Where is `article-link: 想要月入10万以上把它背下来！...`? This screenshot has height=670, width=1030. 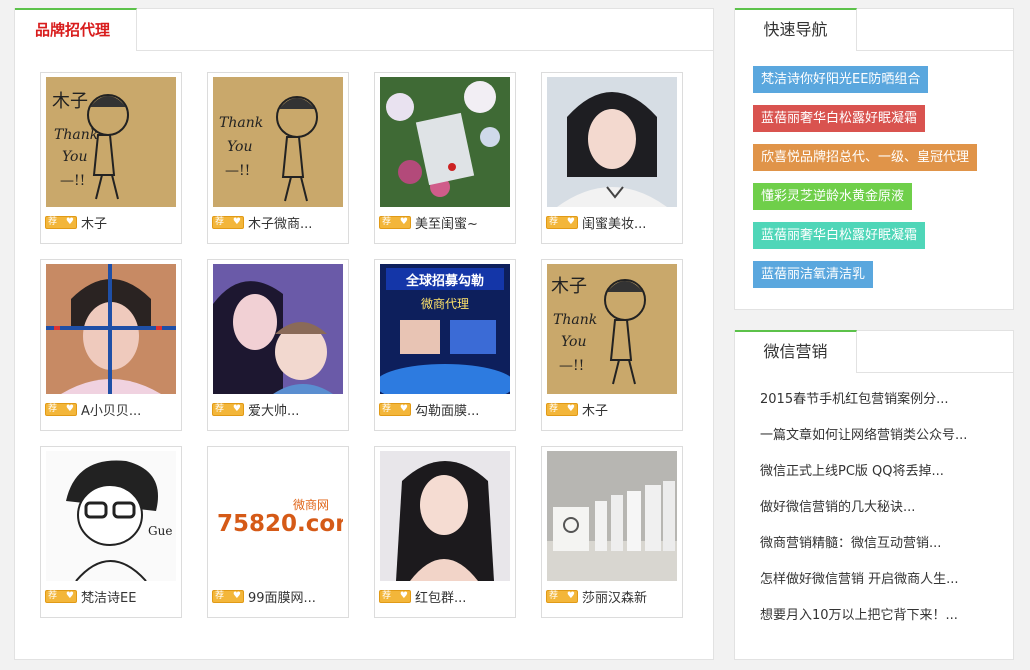 article-link: 想要月入10万以上把它背下来！... is located at coordinates (880, 625).